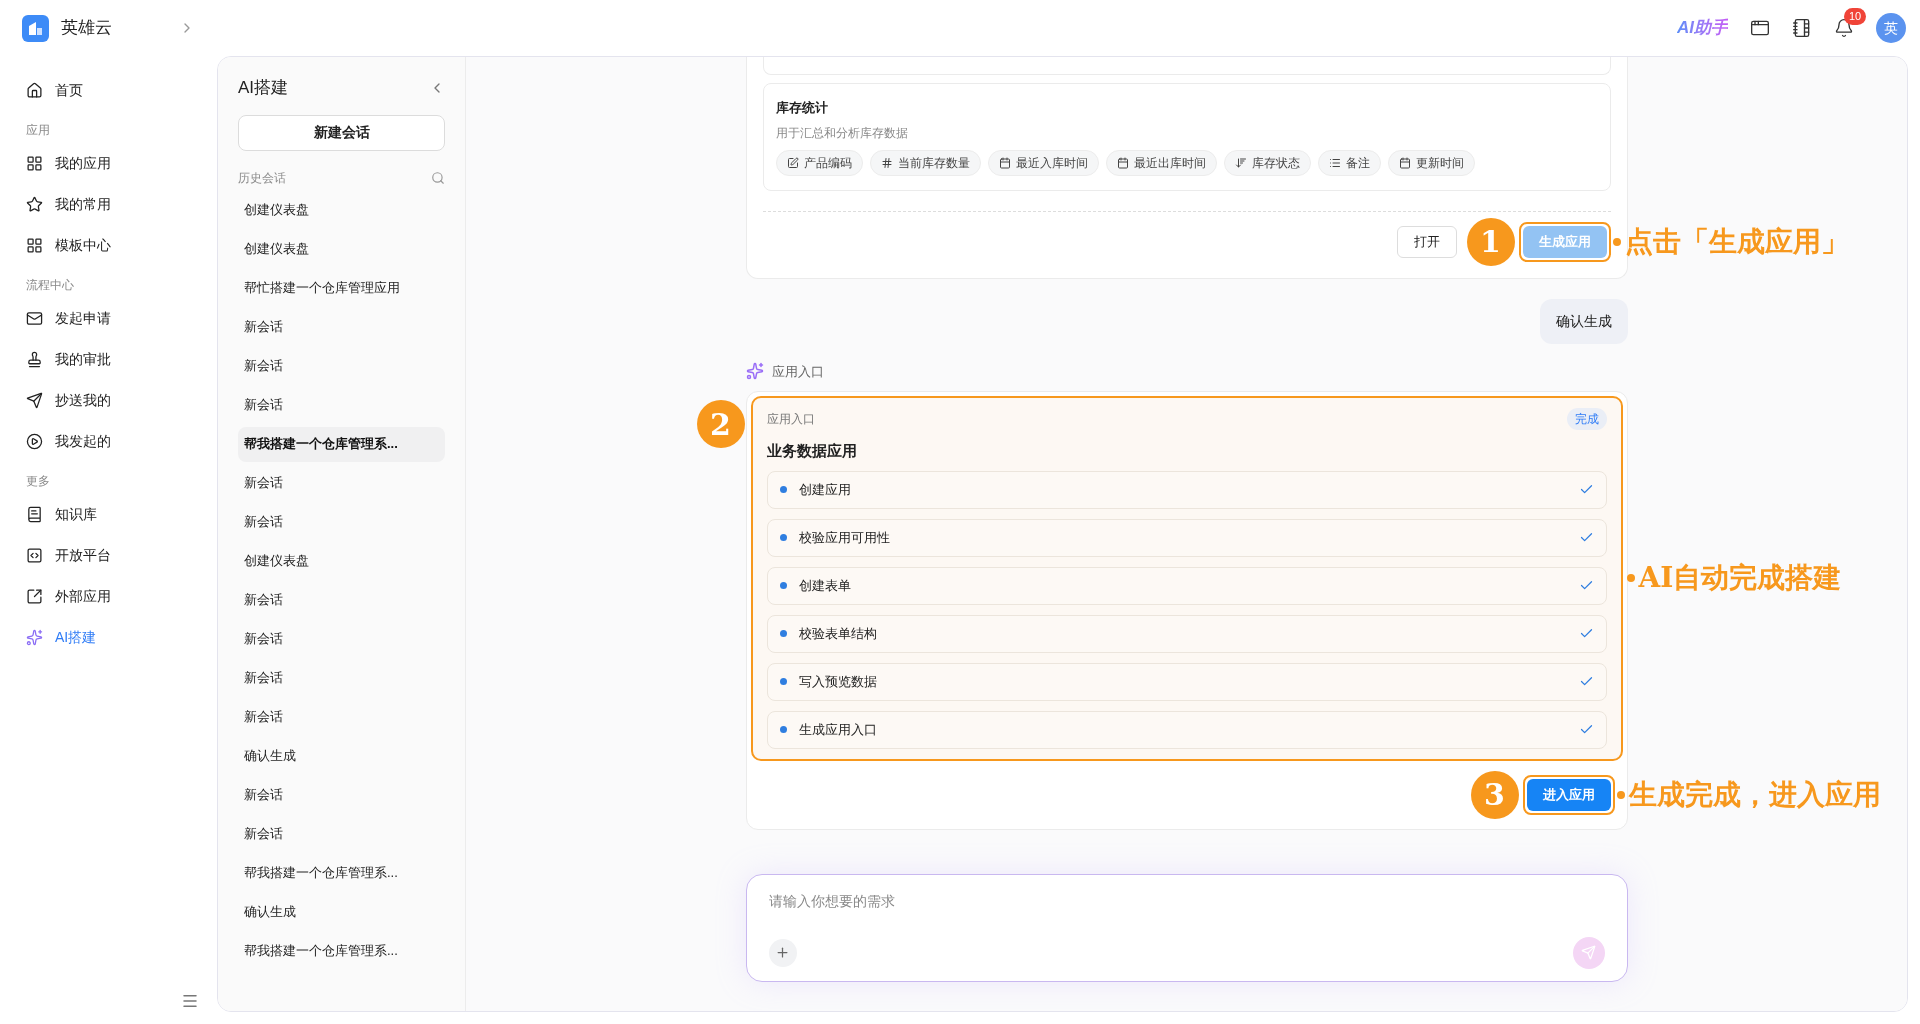  I want to click on code-icon, so click(34, 555).